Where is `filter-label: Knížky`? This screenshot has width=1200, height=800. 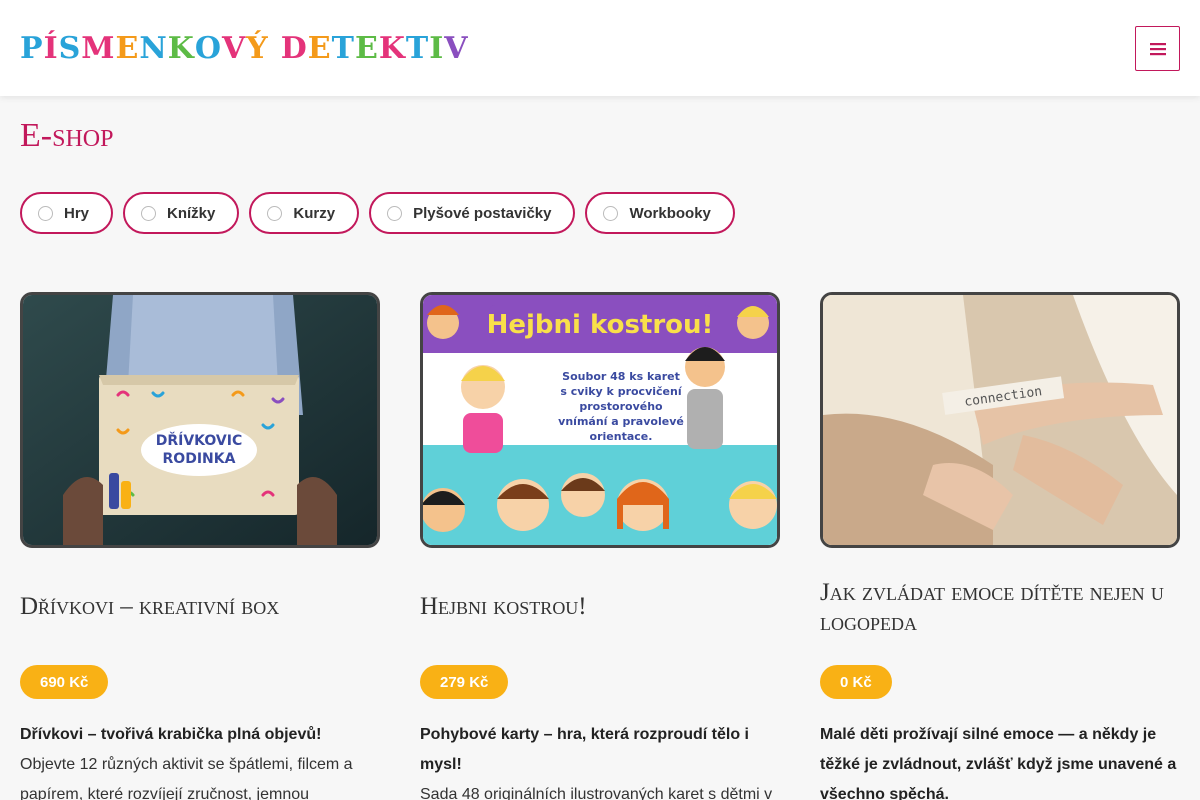
filter-label: Knížky is located at coordinates (191, 213).